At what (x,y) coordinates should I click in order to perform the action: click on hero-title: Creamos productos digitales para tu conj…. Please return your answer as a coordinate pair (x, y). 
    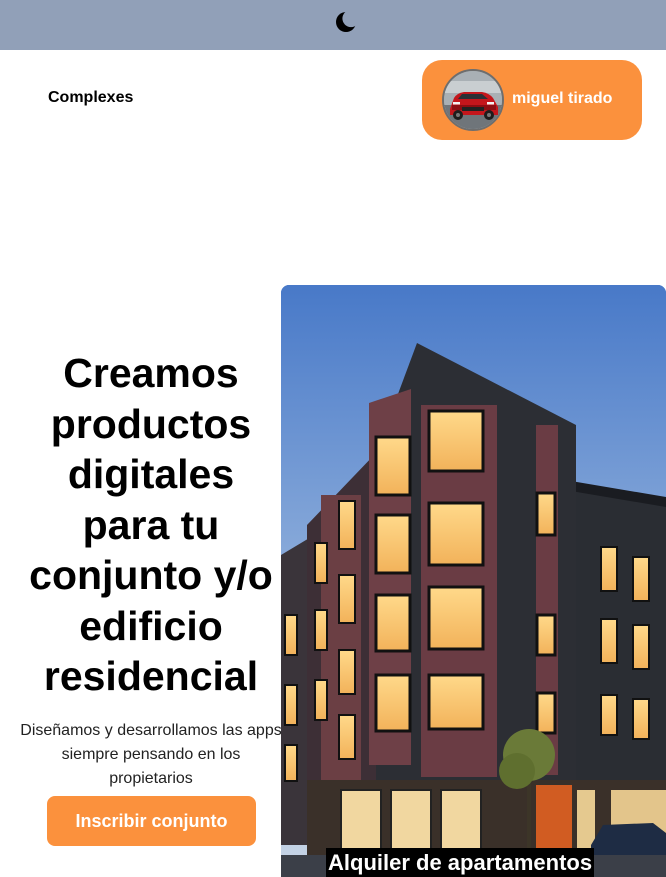
    Looking at the image, I should click on (151, 524).